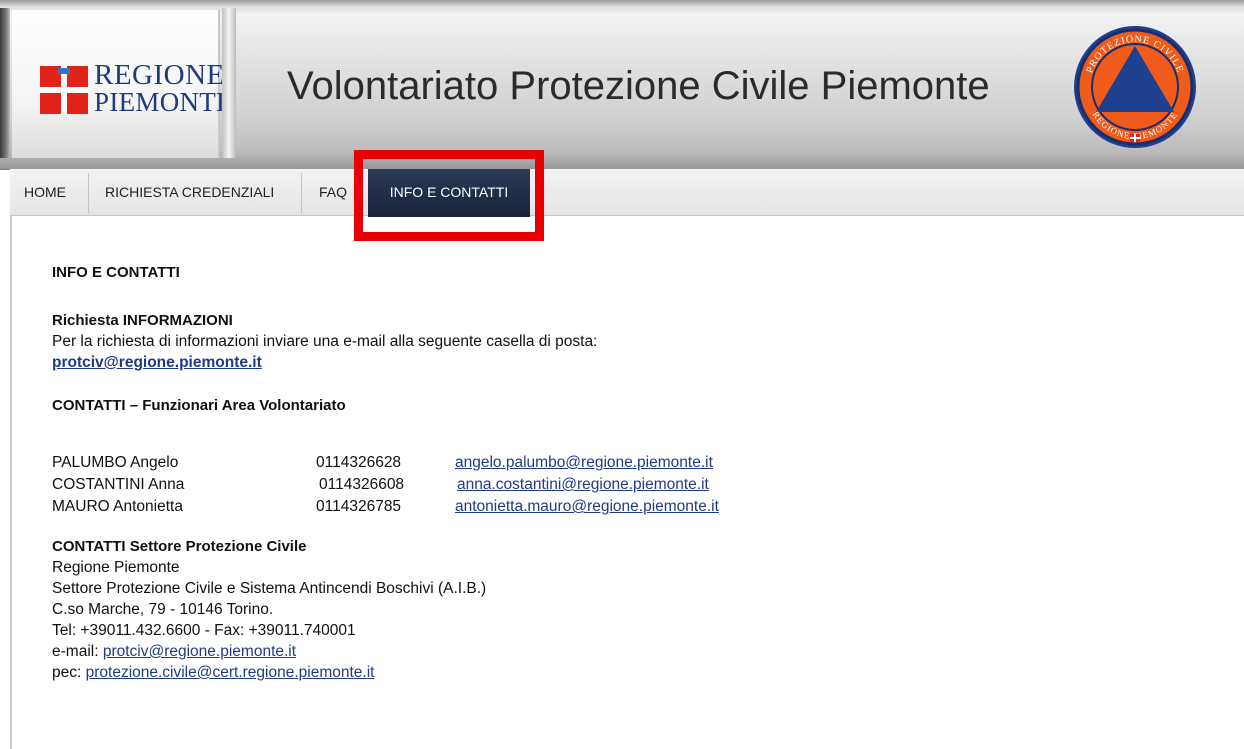 The width and height of the screenshot is (1244, 749). What do you see at coordinates (117, 506) in the screenshot?
I see `contact-name: MAURO Antonietta` at bounding box center [117, 506].